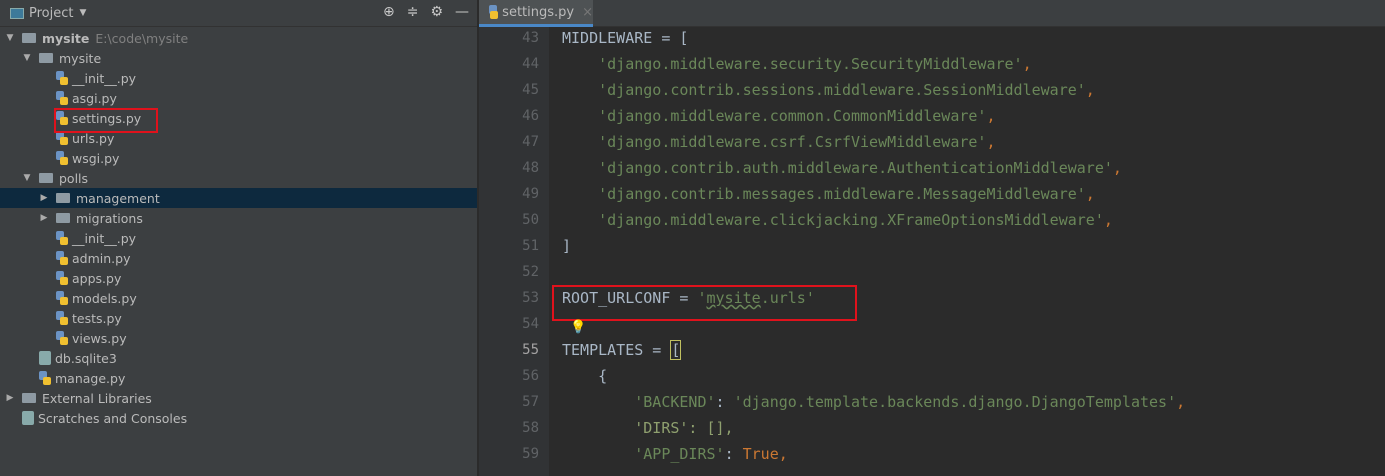  I want to click on tree-item: views.py, so click(238, 338).